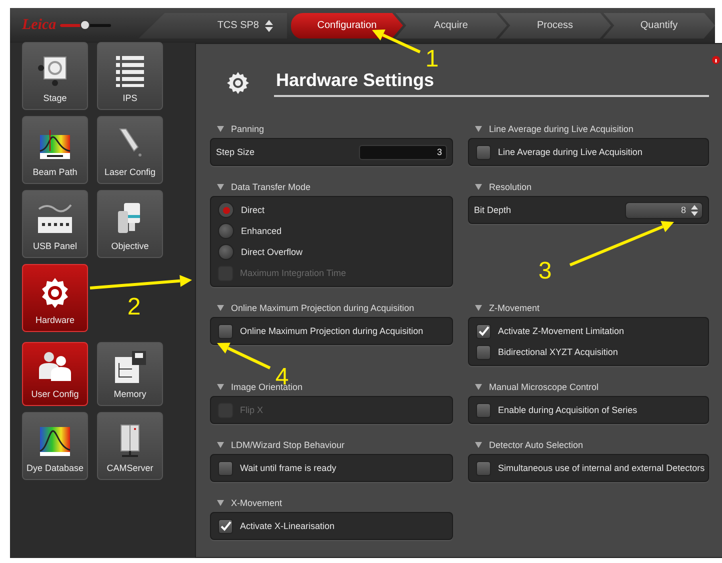 The width and height of the screenshot is (722, 563). I want to click on sidebar-tile: Stage, so click(55, 76).